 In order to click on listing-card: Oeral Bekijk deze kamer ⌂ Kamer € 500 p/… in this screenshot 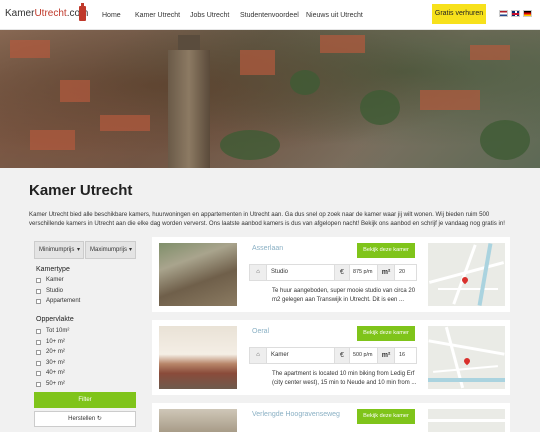, I will do `click(331, 357)`.